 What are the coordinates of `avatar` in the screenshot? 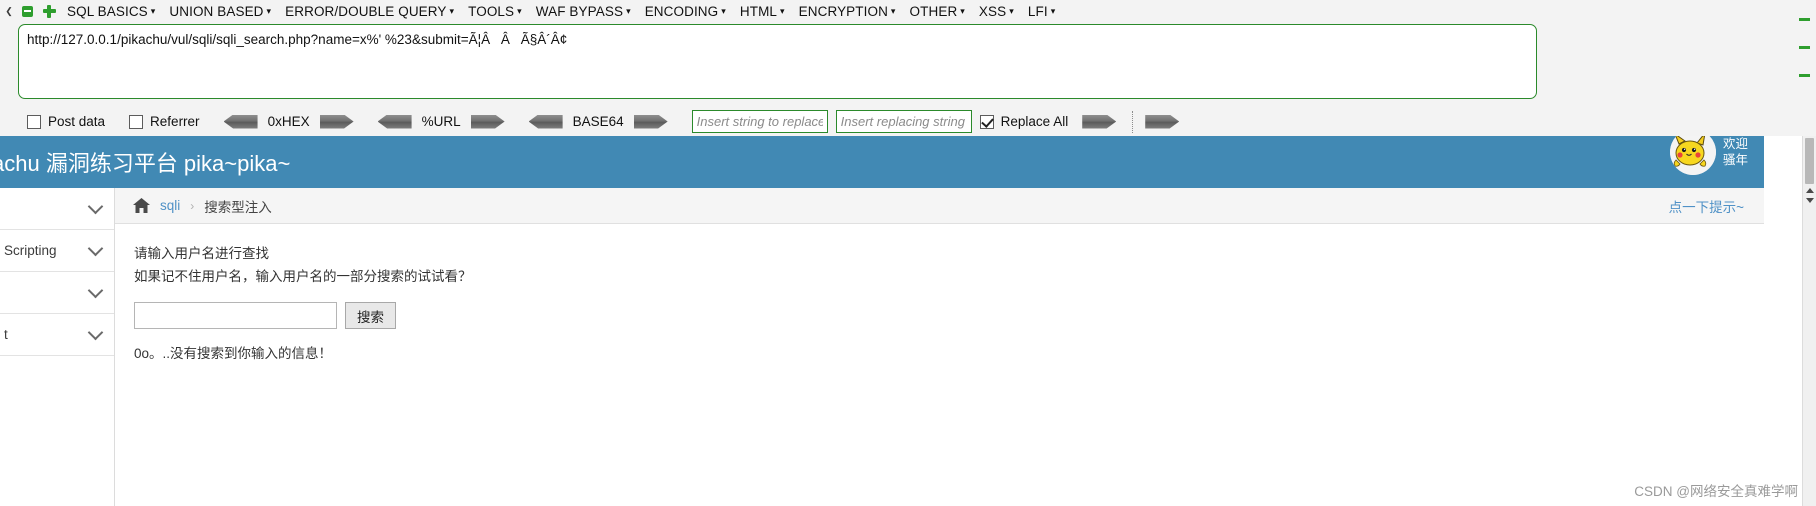 It's located at (1692, 155).